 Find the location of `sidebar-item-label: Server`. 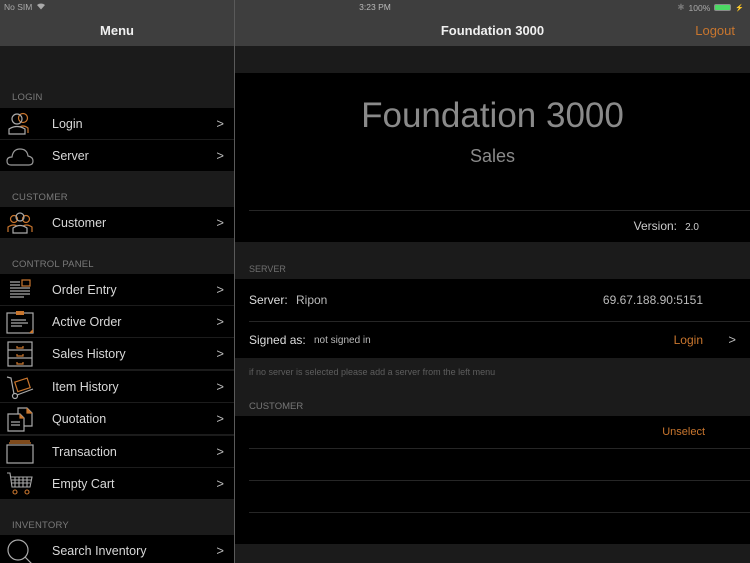

sidebar-item-label: Server is located at coordinates (70, 155).